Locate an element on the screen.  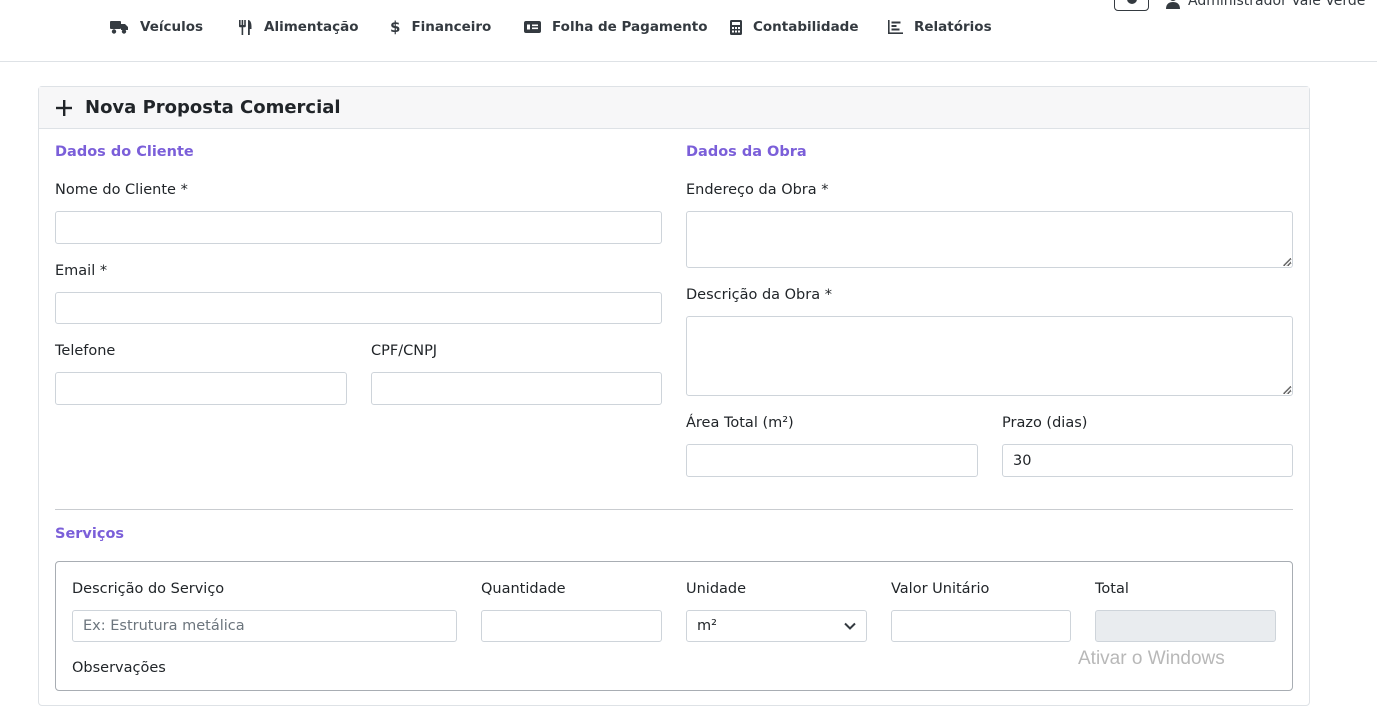
money-check-icon is located at coordinates (532, 27).